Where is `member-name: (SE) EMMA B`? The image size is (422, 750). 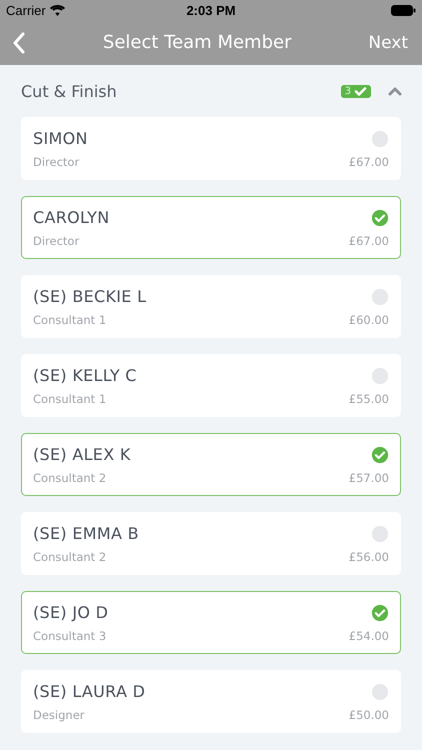 member-name: (SE) EMMA B is located at coordinates (86, 533).